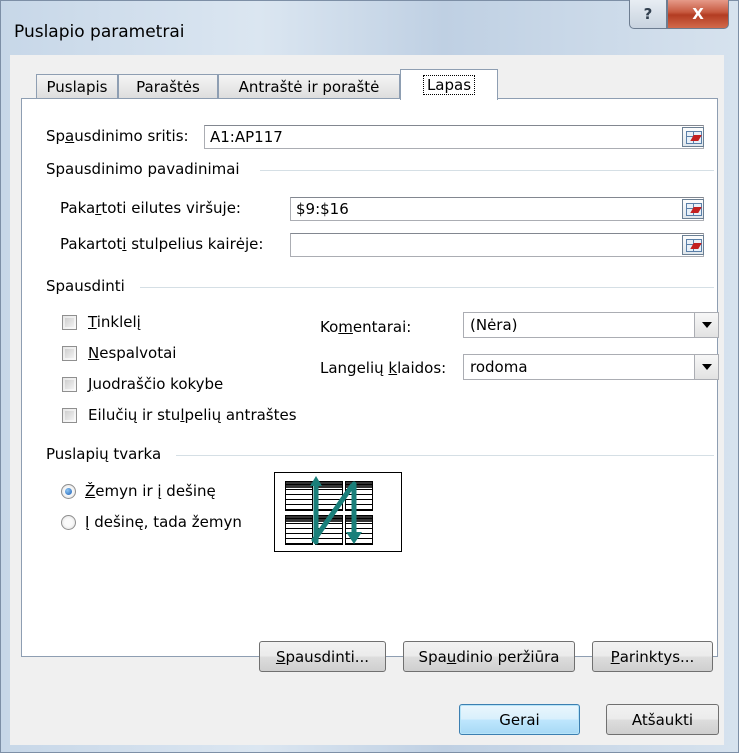 The width and height of the screenshot is (739, 753). I want to click on close-button: X, so click(698, 14).